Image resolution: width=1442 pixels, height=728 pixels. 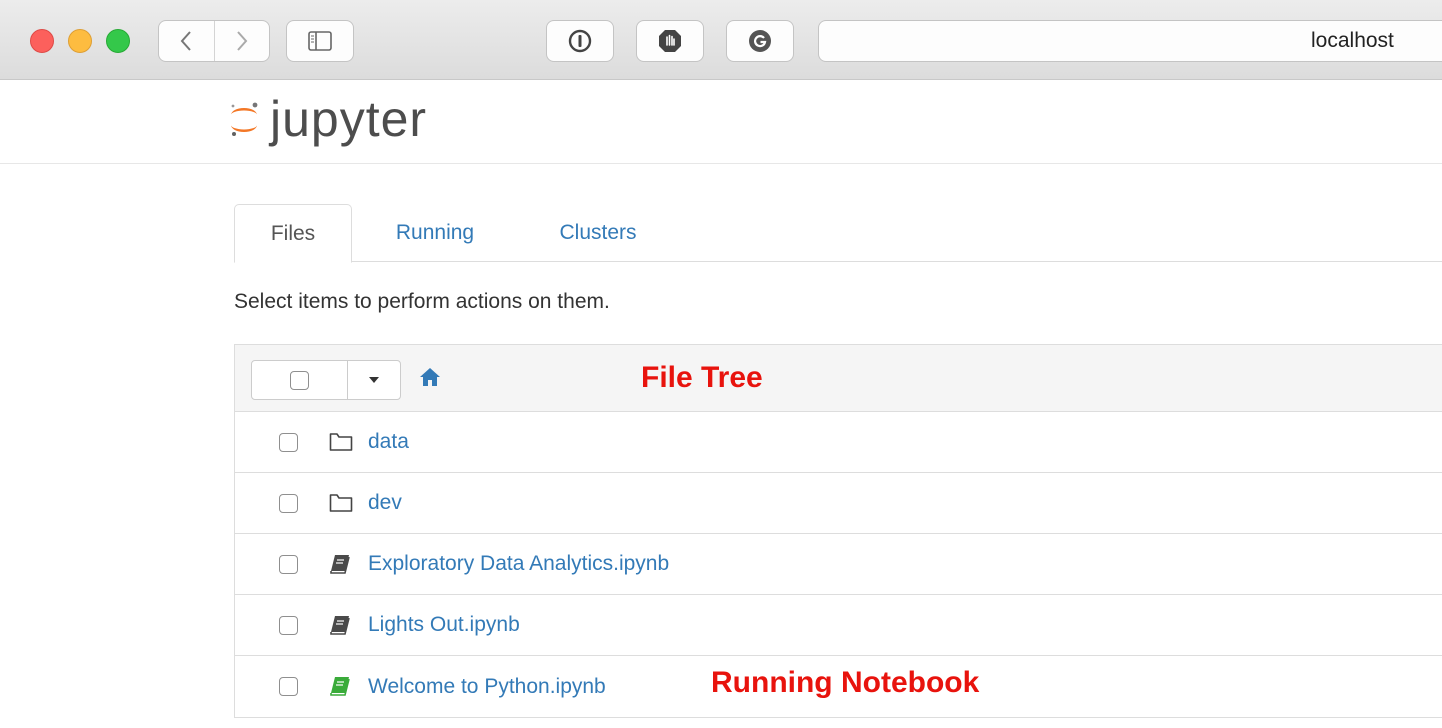 I want to click on chevron-left-icon, so click(x=185, y=41).